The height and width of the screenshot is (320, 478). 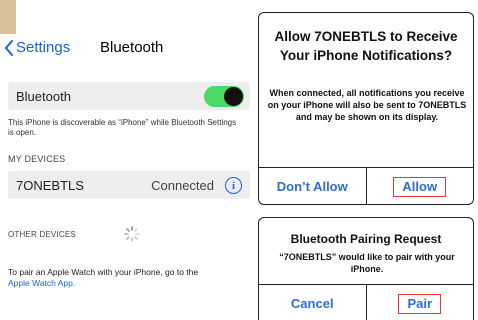 I want to click on my-devices-header: MY DEVICES, so click(x=37, y=159).